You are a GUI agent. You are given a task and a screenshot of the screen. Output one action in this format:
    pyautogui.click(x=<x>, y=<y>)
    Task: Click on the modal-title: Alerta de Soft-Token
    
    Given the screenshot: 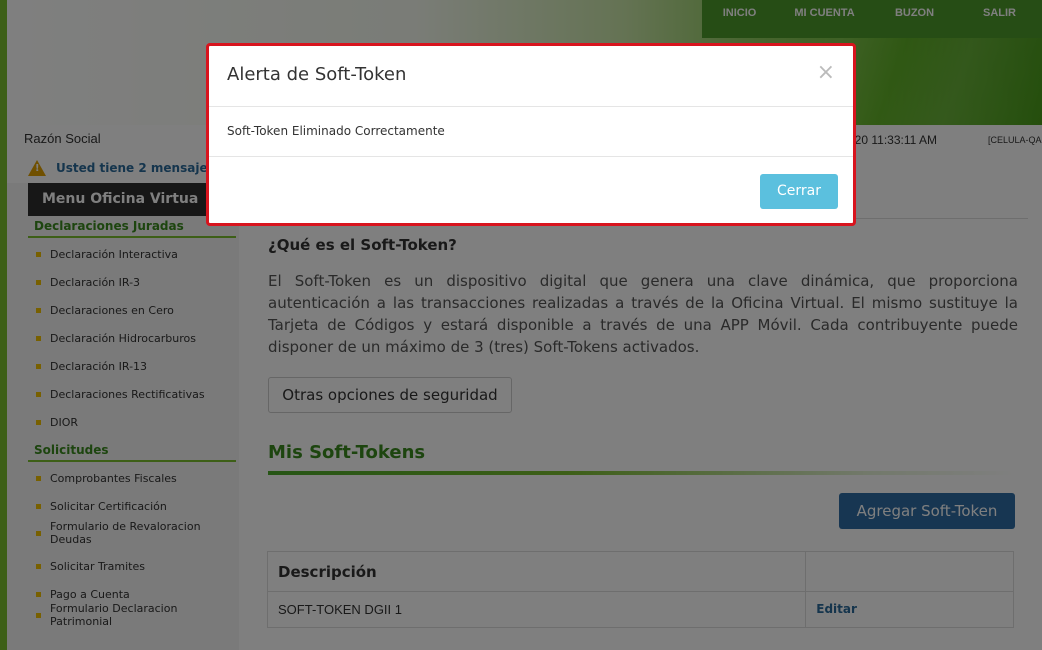 What is the action you would take?
    pyautogui.click(x=317, y=74)
    